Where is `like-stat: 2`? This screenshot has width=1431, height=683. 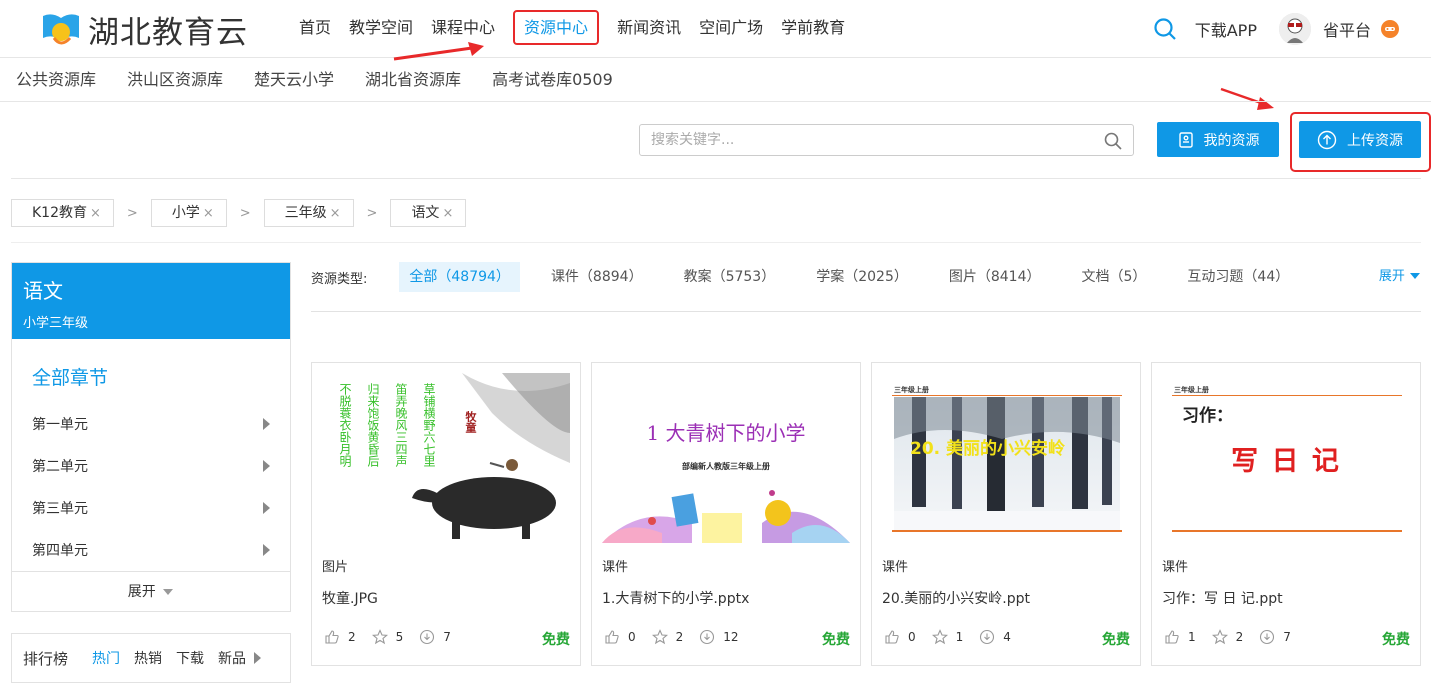
like-stat: 2 is located at coordinates (340, 637).